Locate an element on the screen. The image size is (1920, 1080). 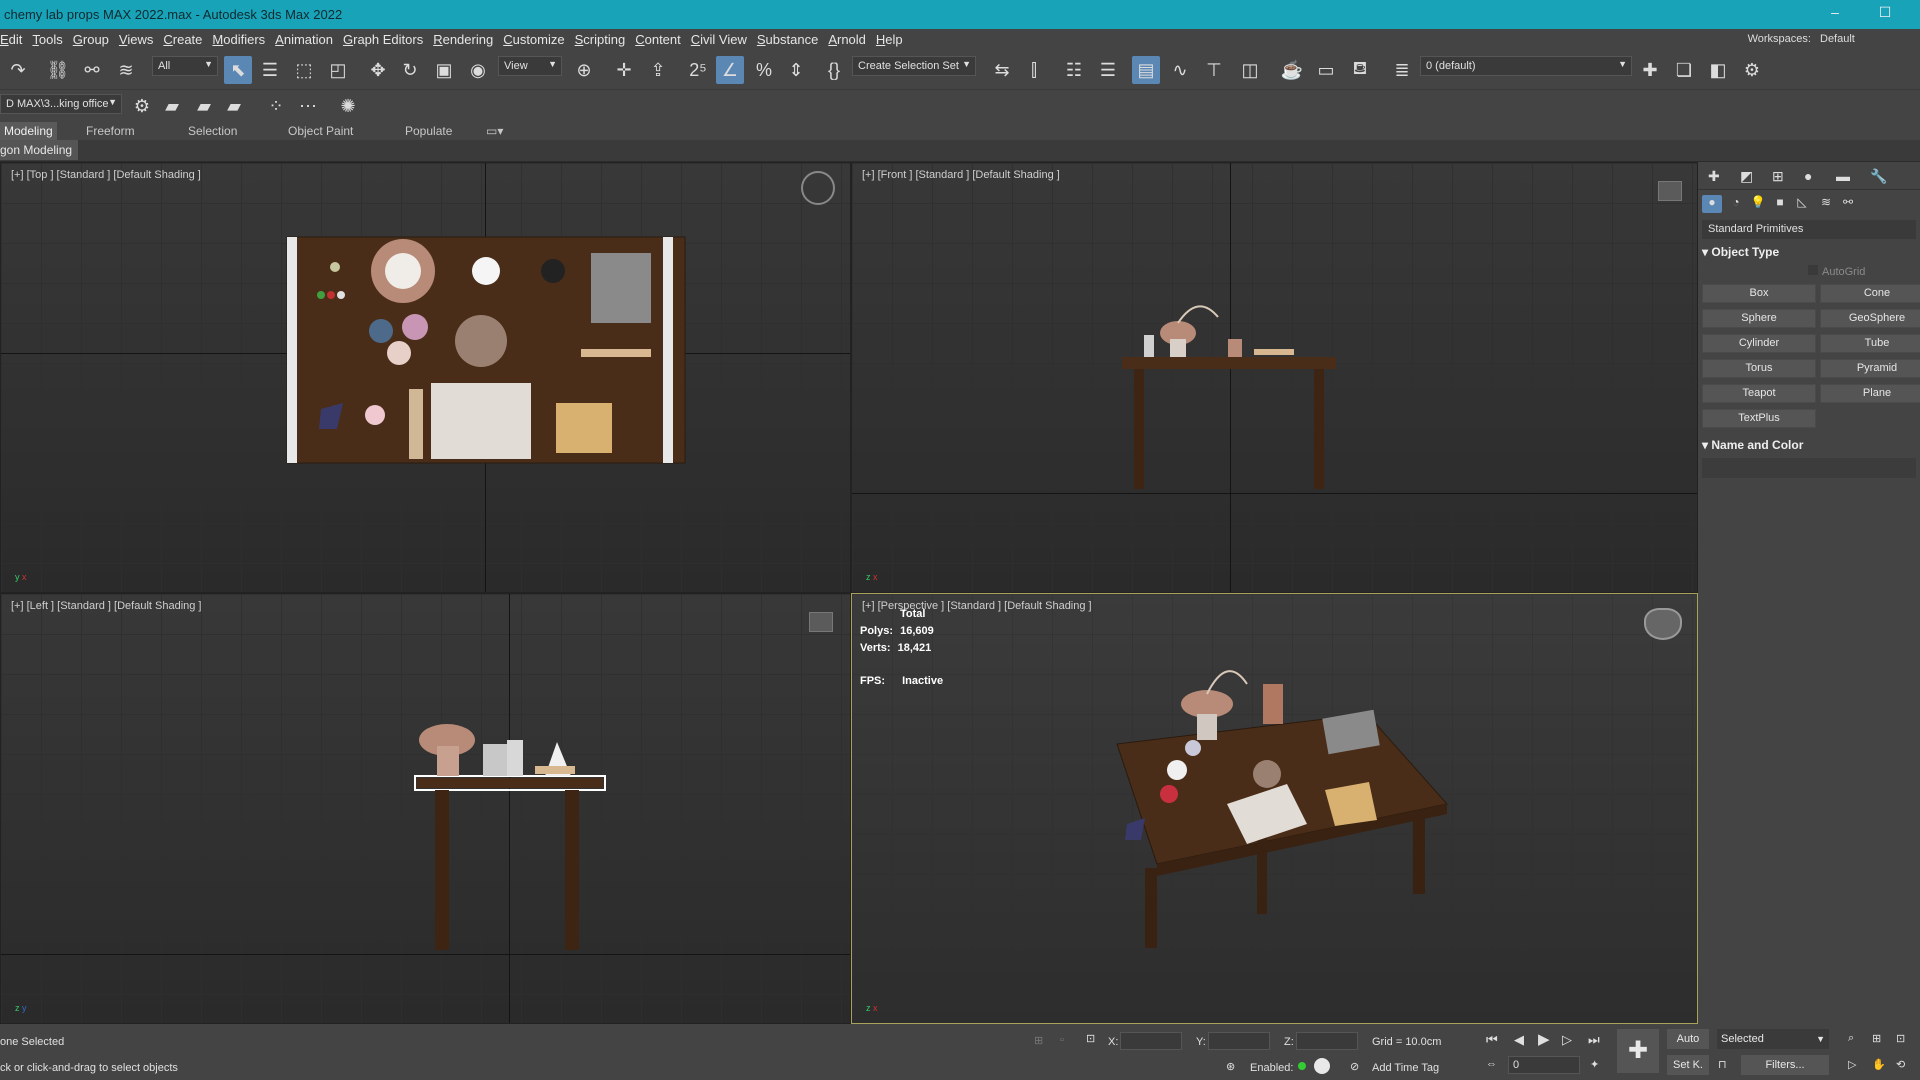
teapot-button: Teapot is located at coordinates (1759, 393).